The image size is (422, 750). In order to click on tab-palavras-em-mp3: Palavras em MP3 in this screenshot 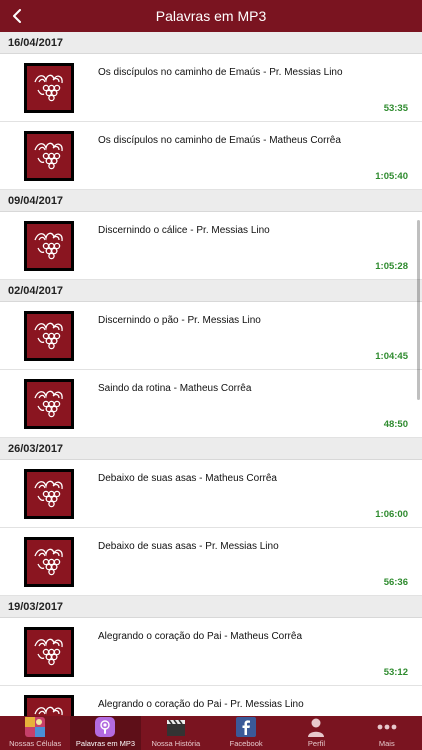, I will do `click(105, 733)`.